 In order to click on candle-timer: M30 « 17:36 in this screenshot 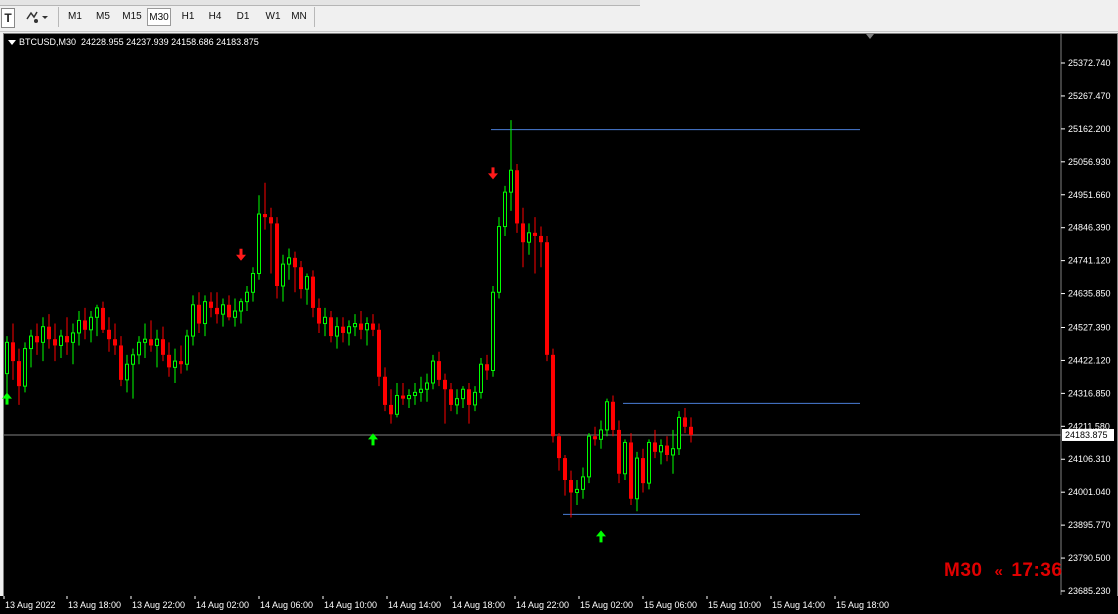, I will do `click(1009, 571)`.